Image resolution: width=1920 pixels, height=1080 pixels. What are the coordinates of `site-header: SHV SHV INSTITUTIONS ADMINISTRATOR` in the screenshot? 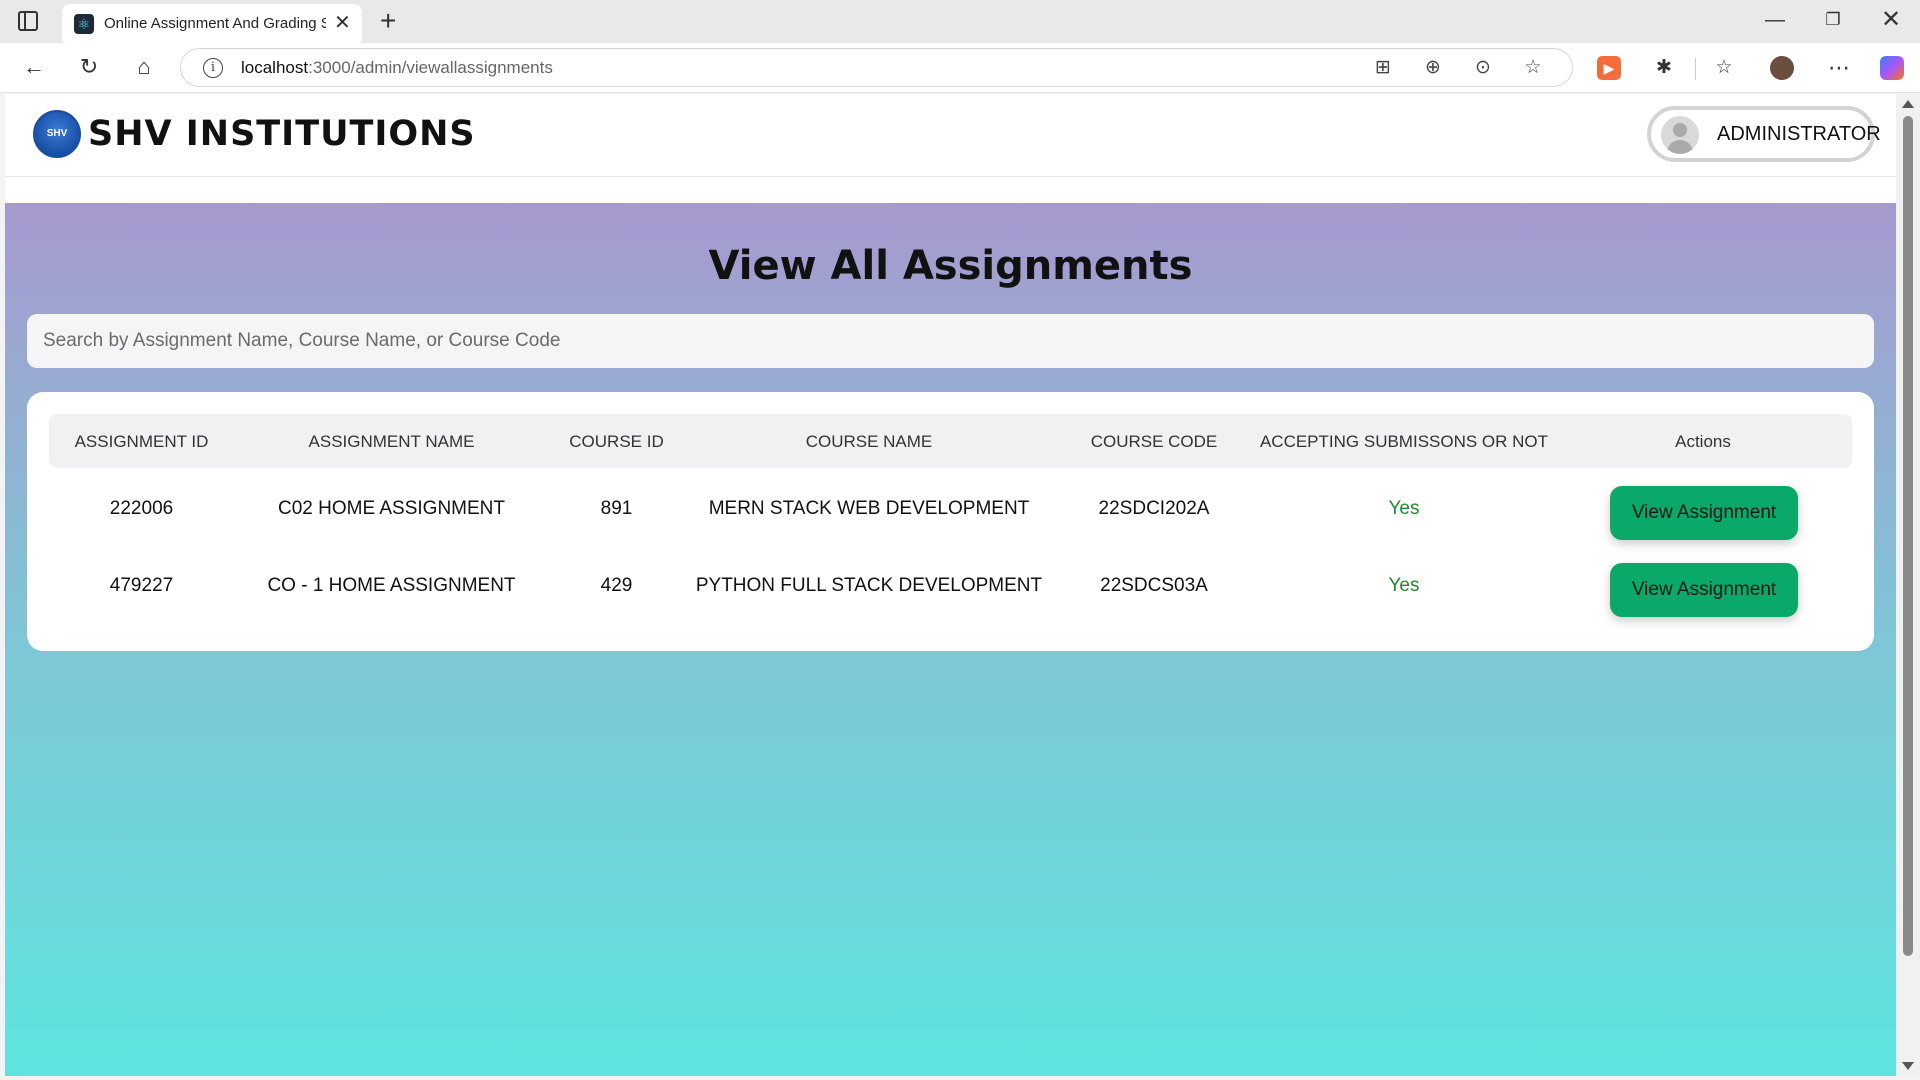 It's located at (950, 135).